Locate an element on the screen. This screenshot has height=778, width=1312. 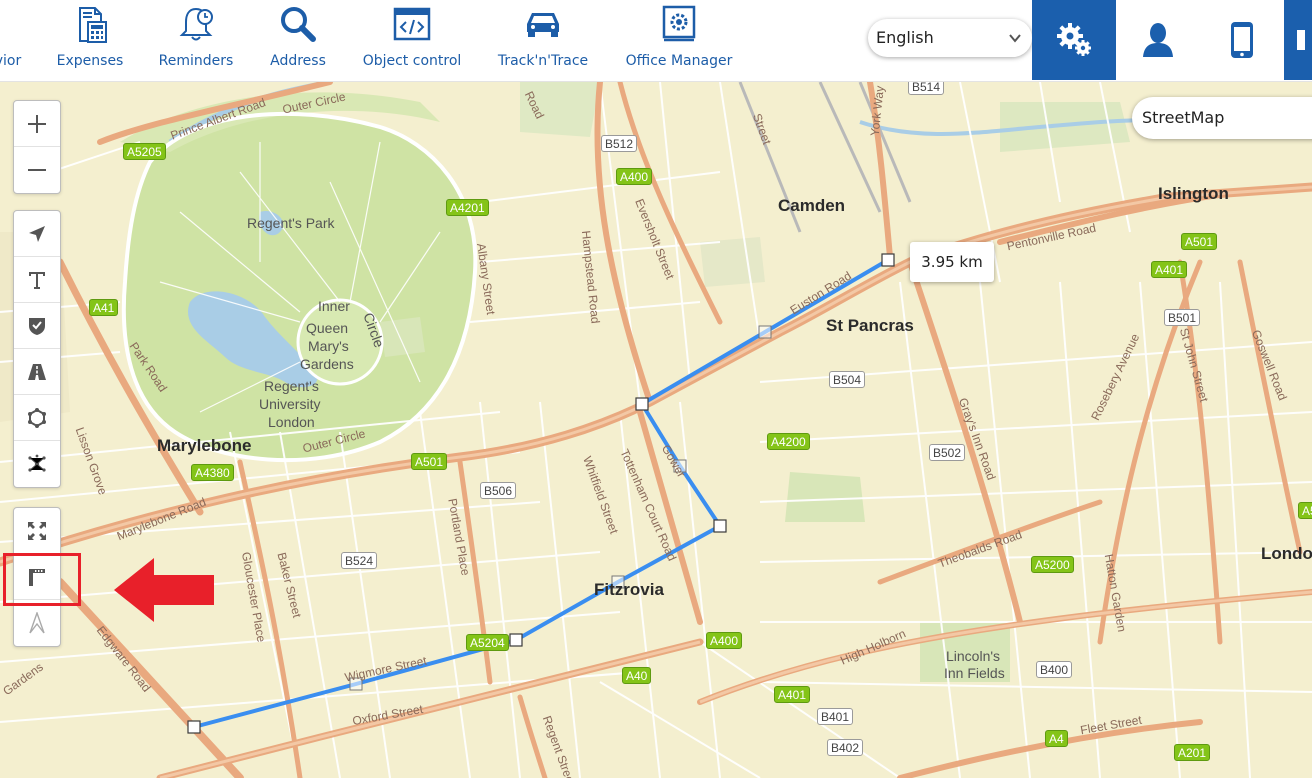
code-window-icon is located at coordinates (412, 24).